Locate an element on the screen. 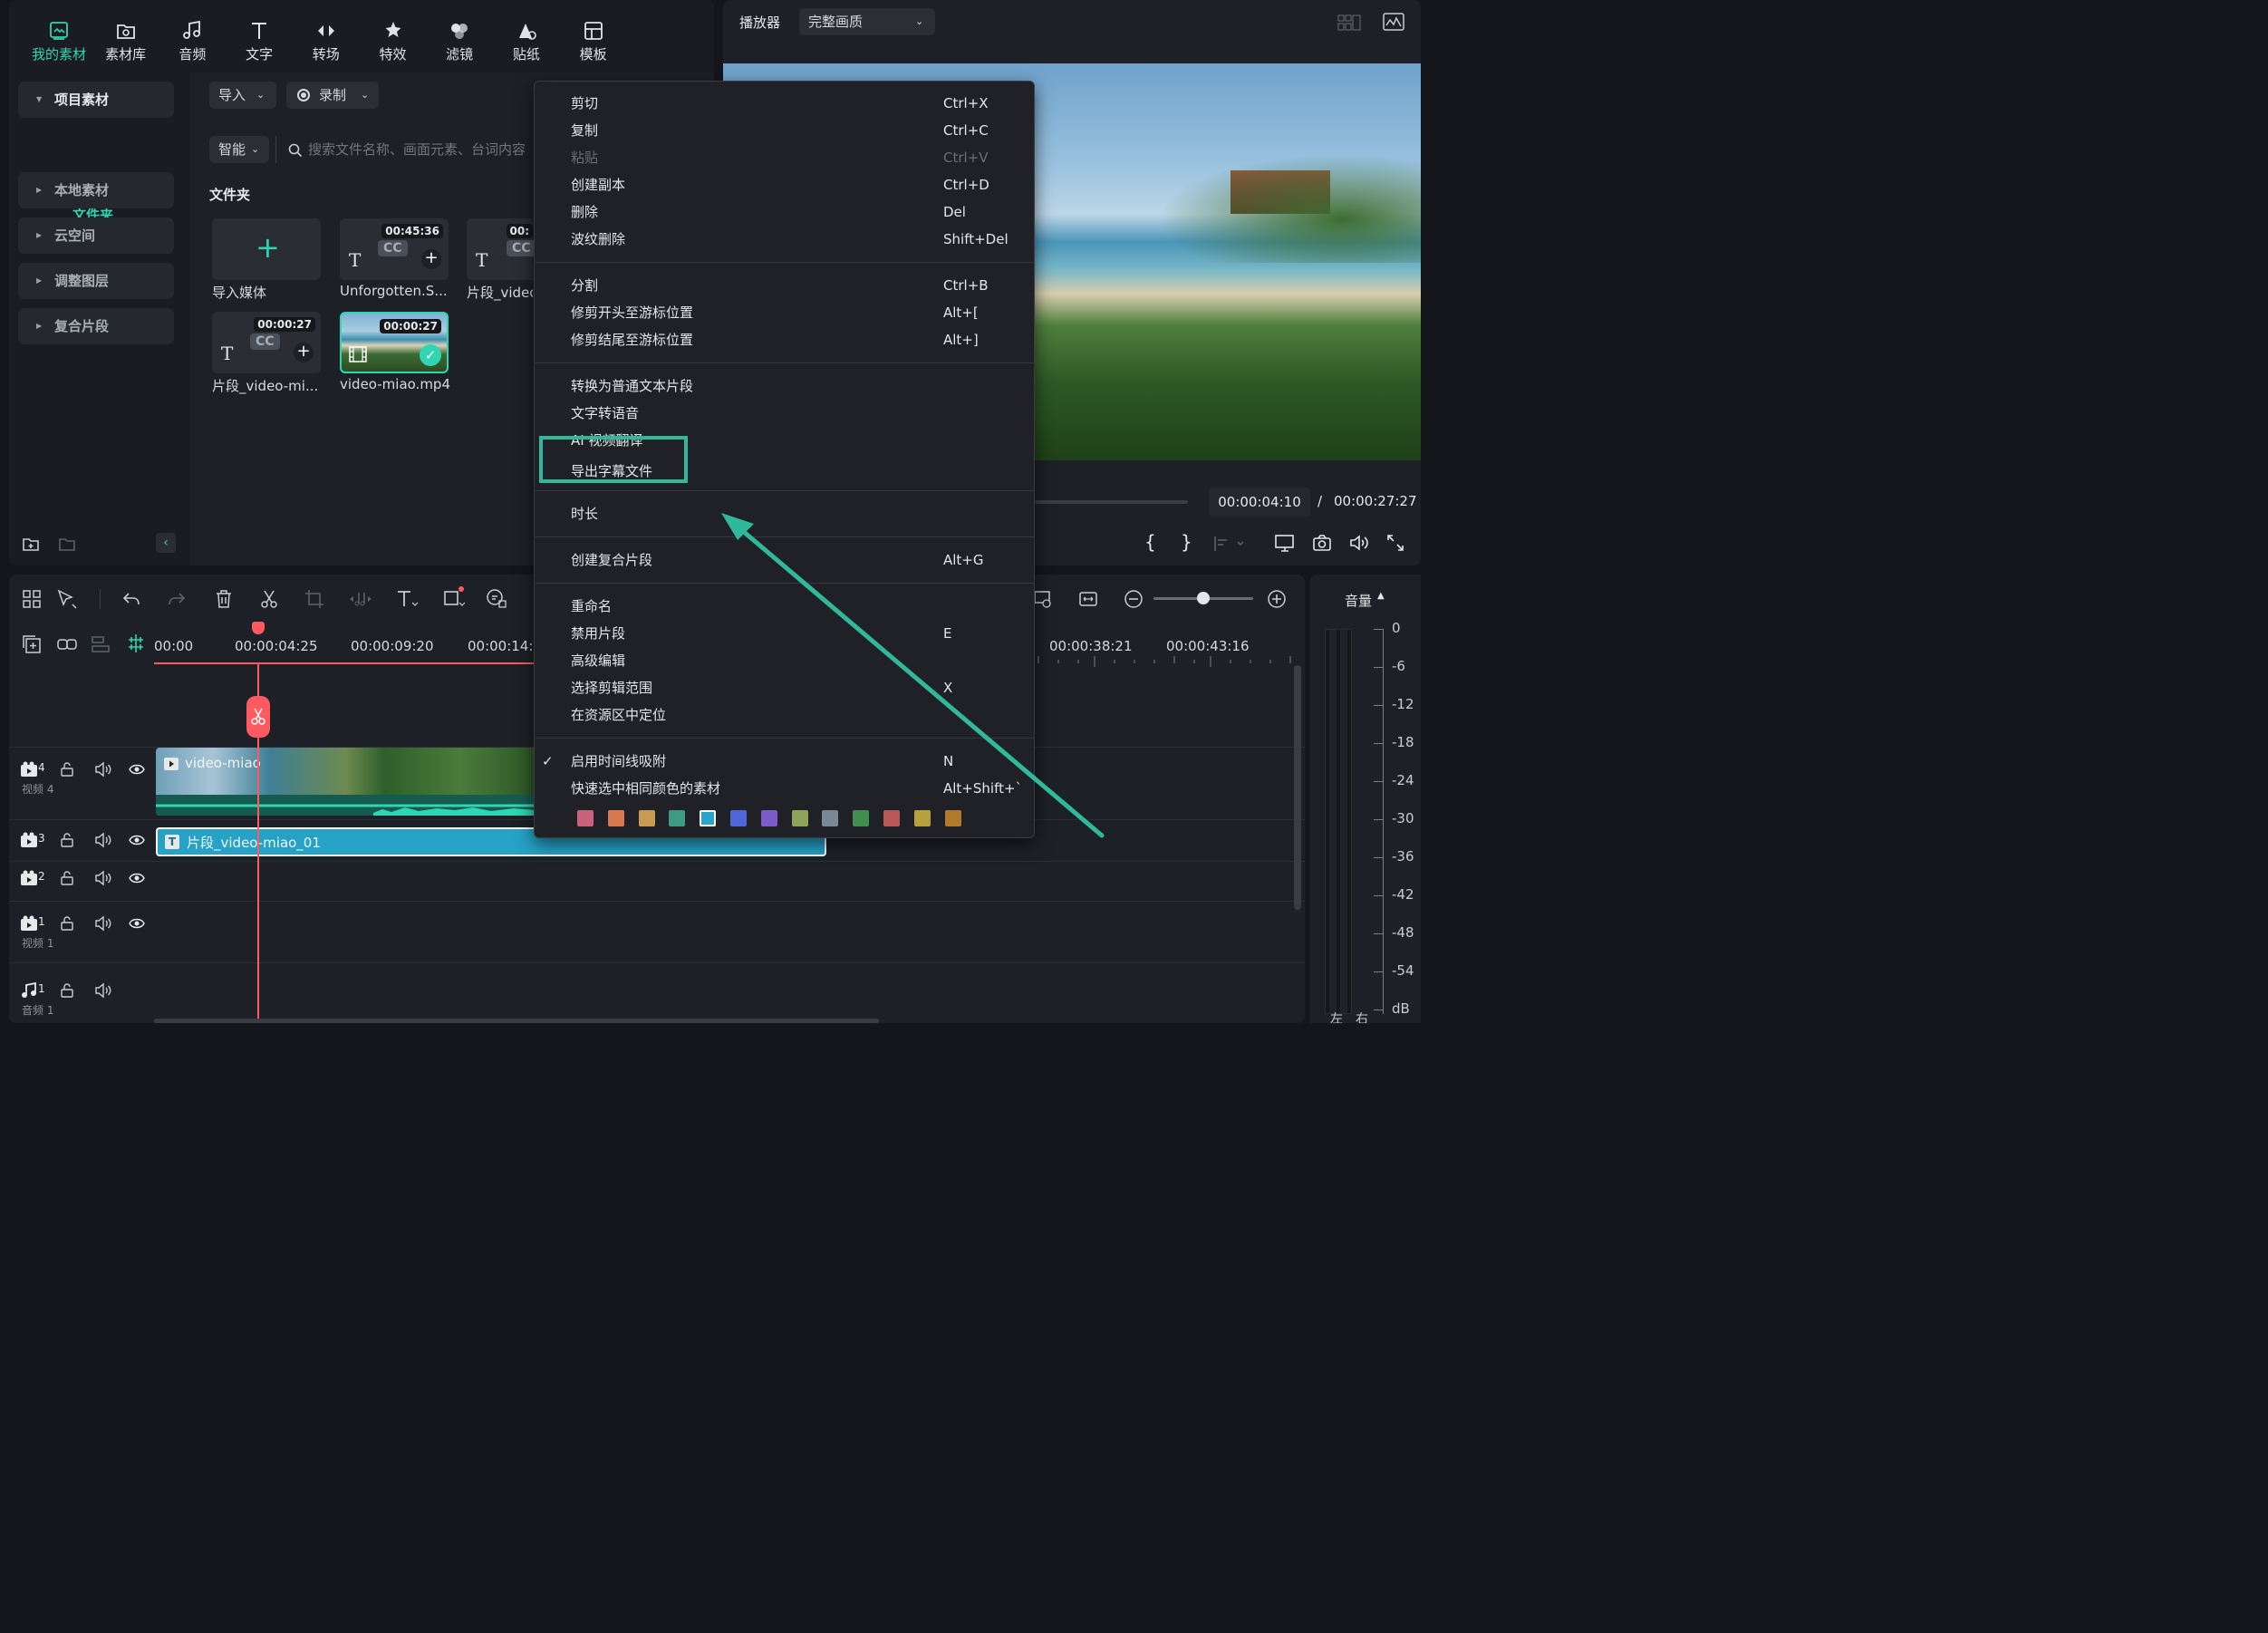 The image size is (2268, 1633). search-input is located at coordinates (421, 149).